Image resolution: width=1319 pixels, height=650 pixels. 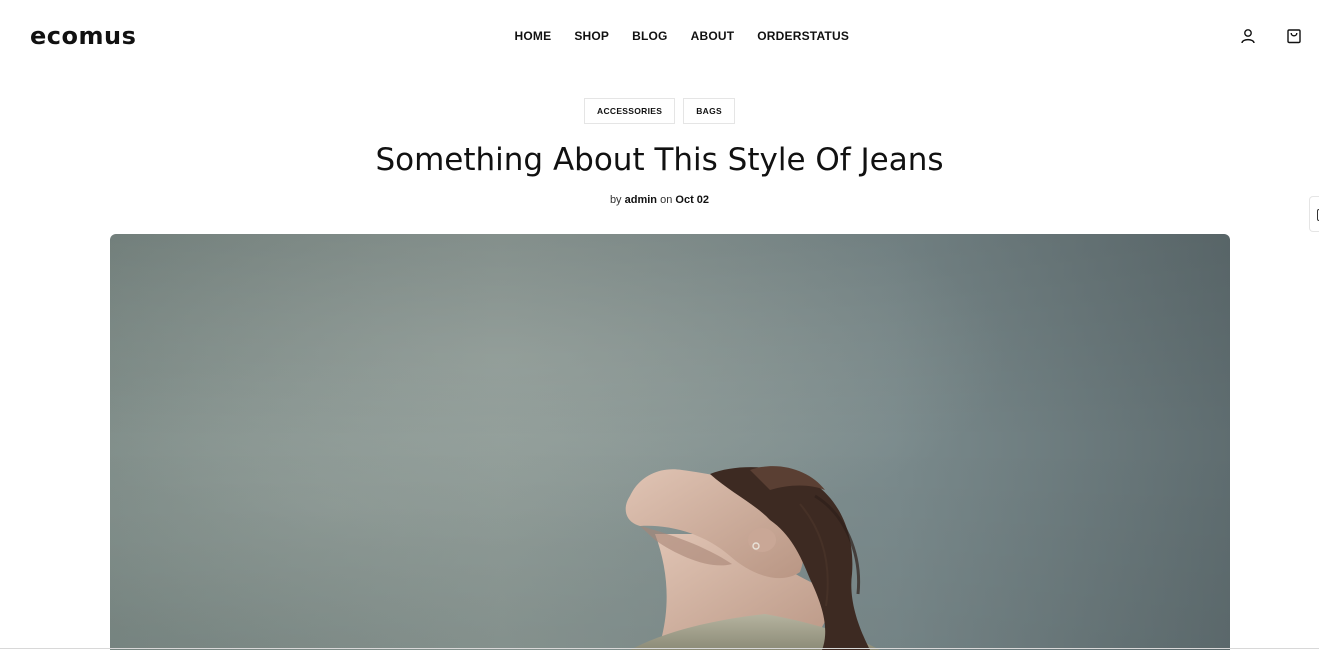 I want to click on logo-text: ecomus, so click(x=83, y=36).